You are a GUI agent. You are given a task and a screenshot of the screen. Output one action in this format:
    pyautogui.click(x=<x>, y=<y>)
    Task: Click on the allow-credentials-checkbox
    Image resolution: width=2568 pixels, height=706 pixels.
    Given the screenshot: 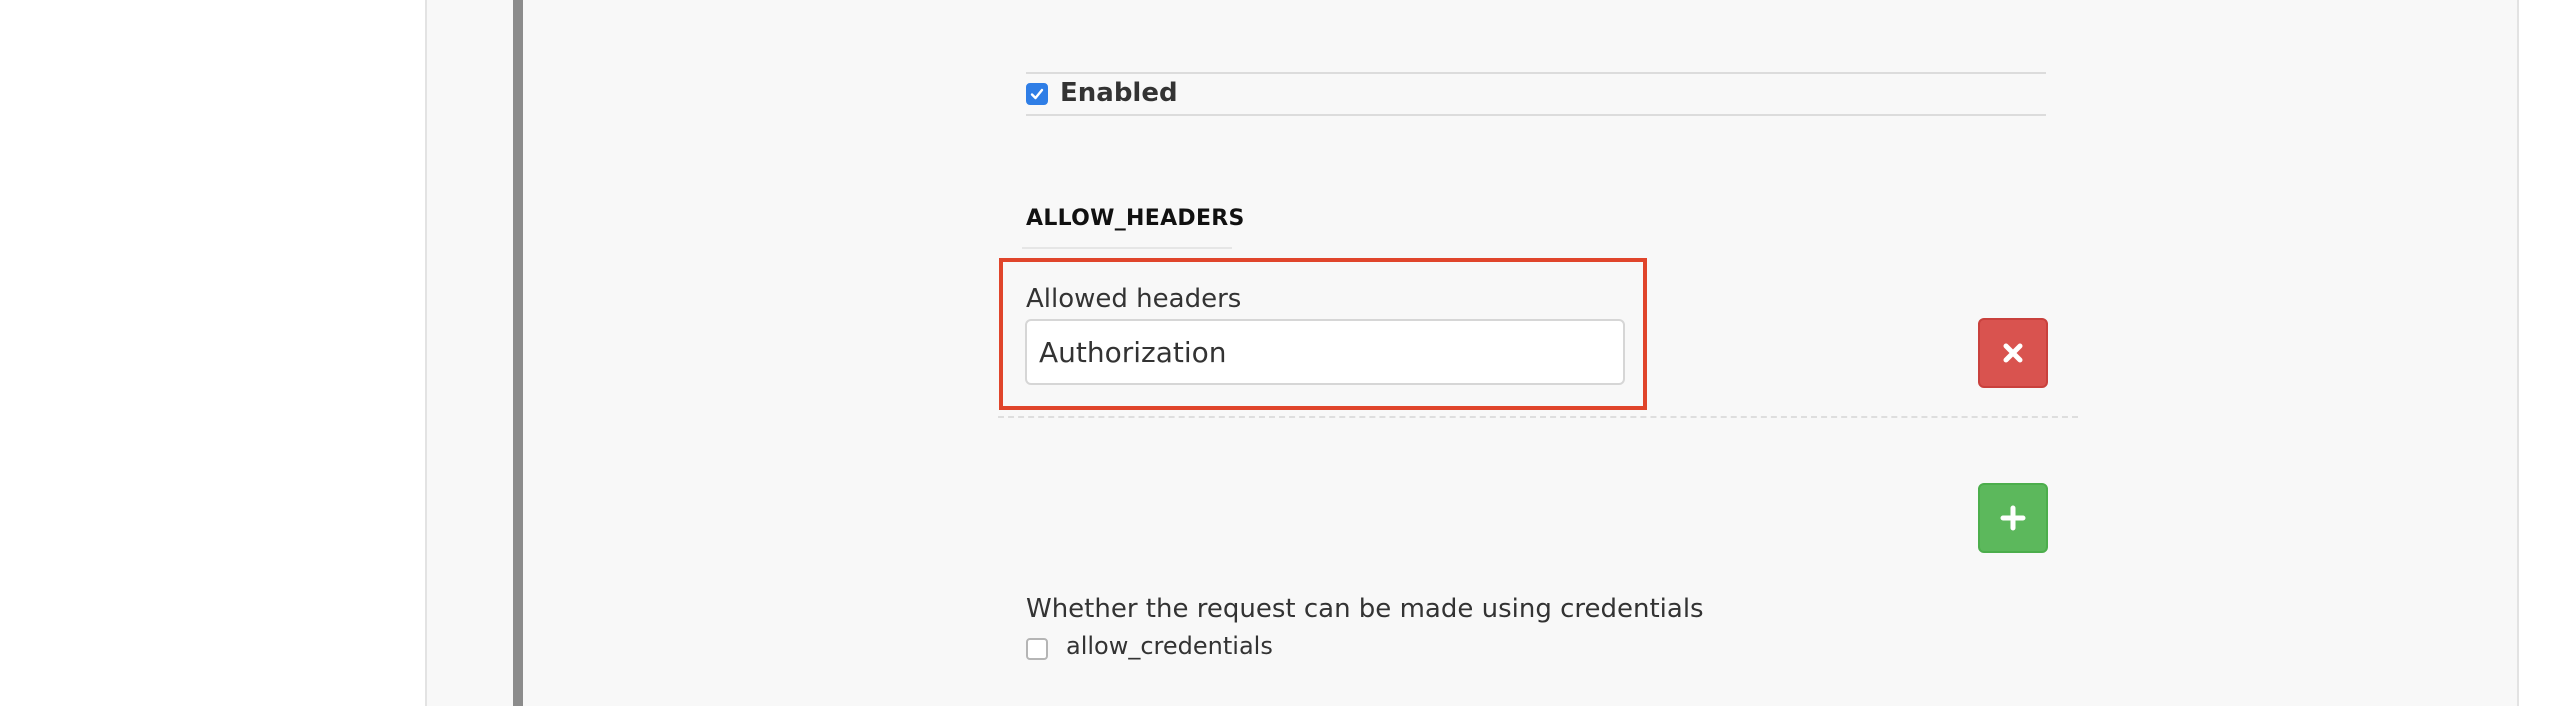 What is the action you would take?
    pyautogui.click(x=1037, y=649)
    